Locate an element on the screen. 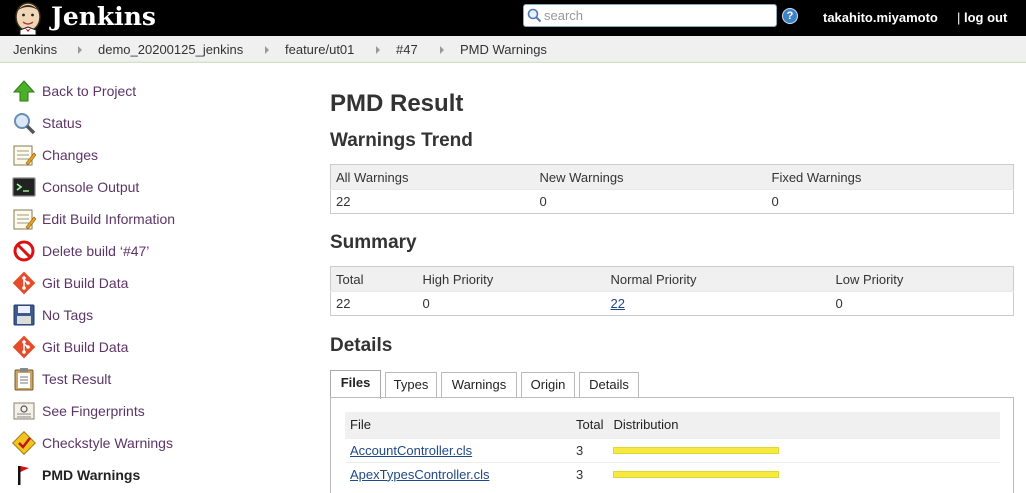 The width and height of the screenshot is (1026, 493). help-icon: ? is located at coordinates (790, 16).